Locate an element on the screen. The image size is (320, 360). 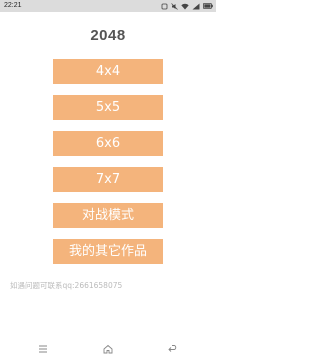
mute-icon is located at coordinates (174, 6).